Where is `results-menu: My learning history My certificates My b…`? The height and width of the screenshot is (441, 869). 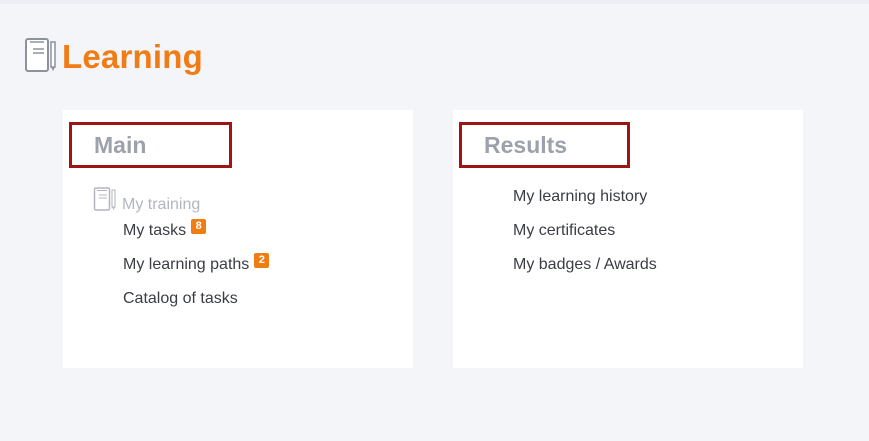
results-menu: My learning history My certificates My b… is located at coordinates (585, 239).